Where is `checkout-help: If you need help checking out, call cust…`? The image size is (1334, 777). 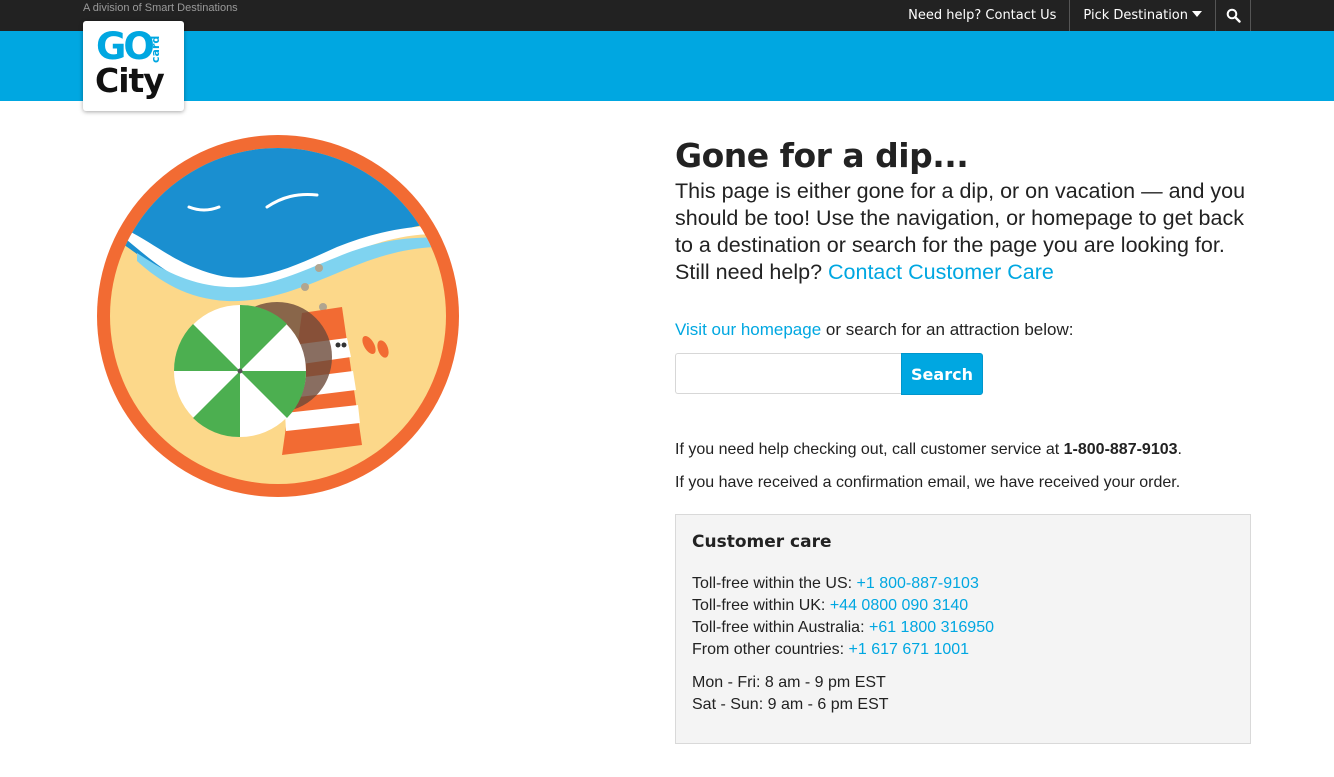
checkout-help: If you need help checking out, call cust… is located at coordinates (963, 450).